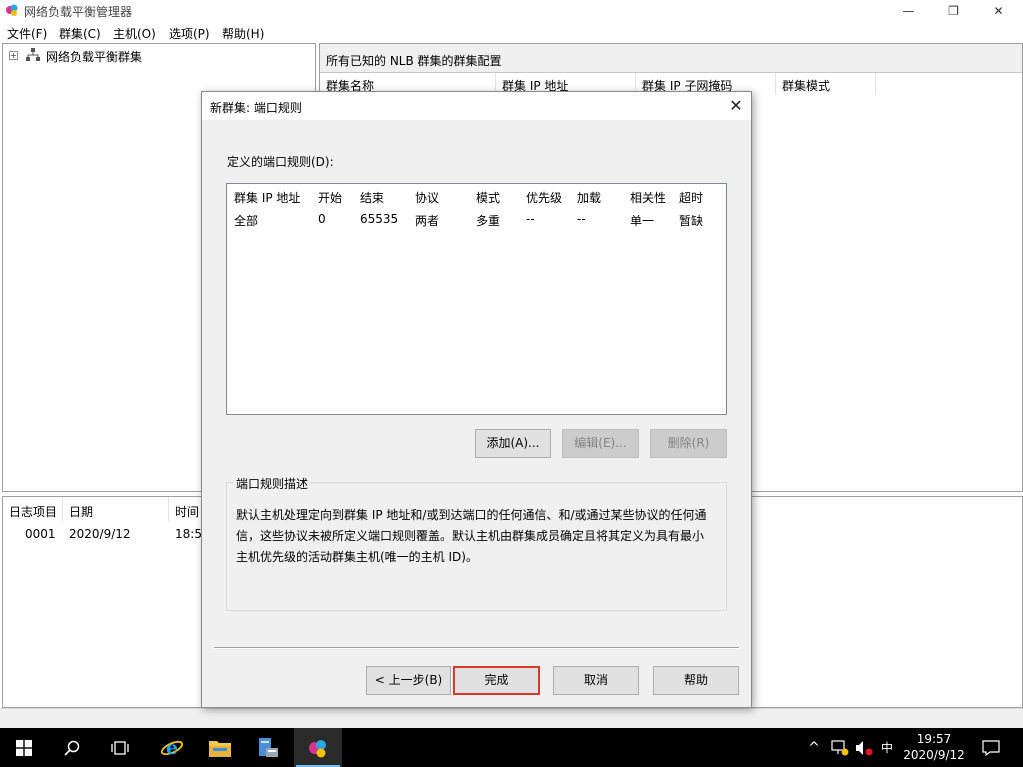  What do you see at coordinates (934, 747) in the screenshot?
I see `taskbar-clock: 19:57 2020/9/12` at bounding box center [934, 747].